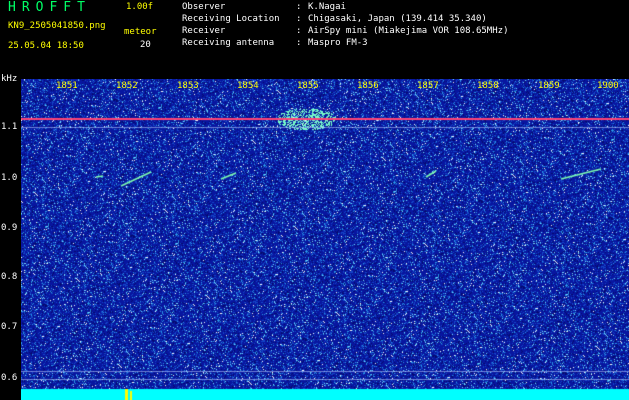 The image size is (629, 400). Describe the element at coordinates (204, 7) in the screenshot. I see `info-observer-label: Observer` at that location.